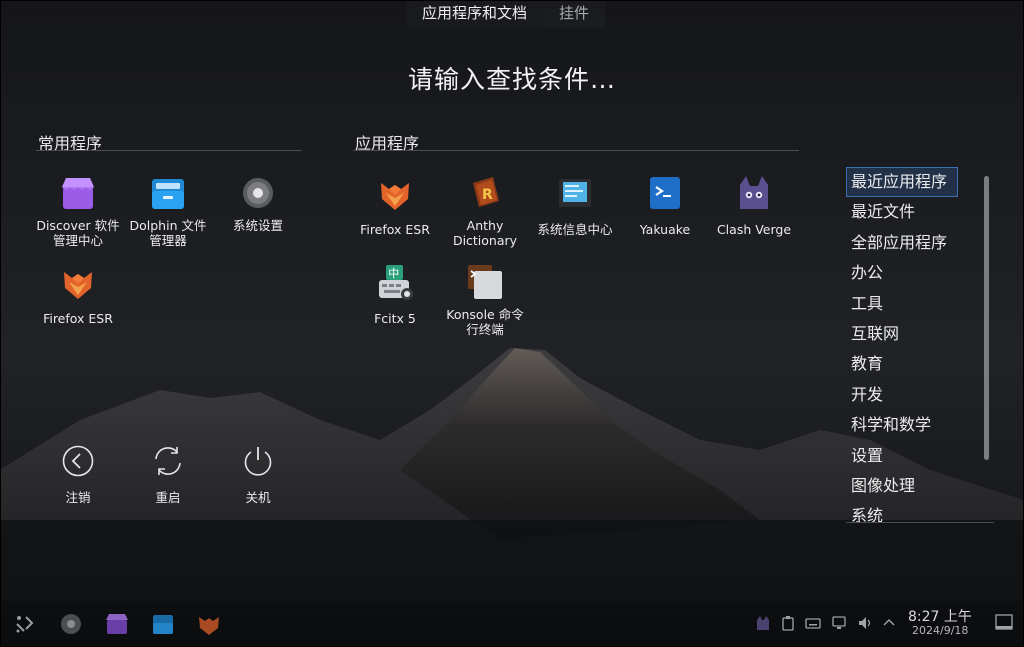  Describe the element at coordinates (575, 193) in the screenshot. I see `system-info-icon` at that location.